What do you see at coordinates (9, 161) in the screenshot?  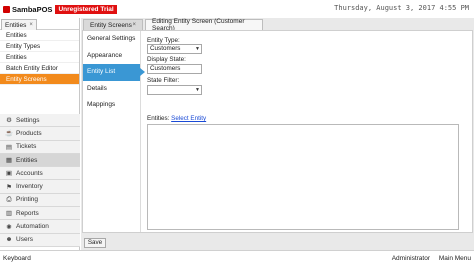 I see `entities-icon: ▦` at bounding box center [9, 161].